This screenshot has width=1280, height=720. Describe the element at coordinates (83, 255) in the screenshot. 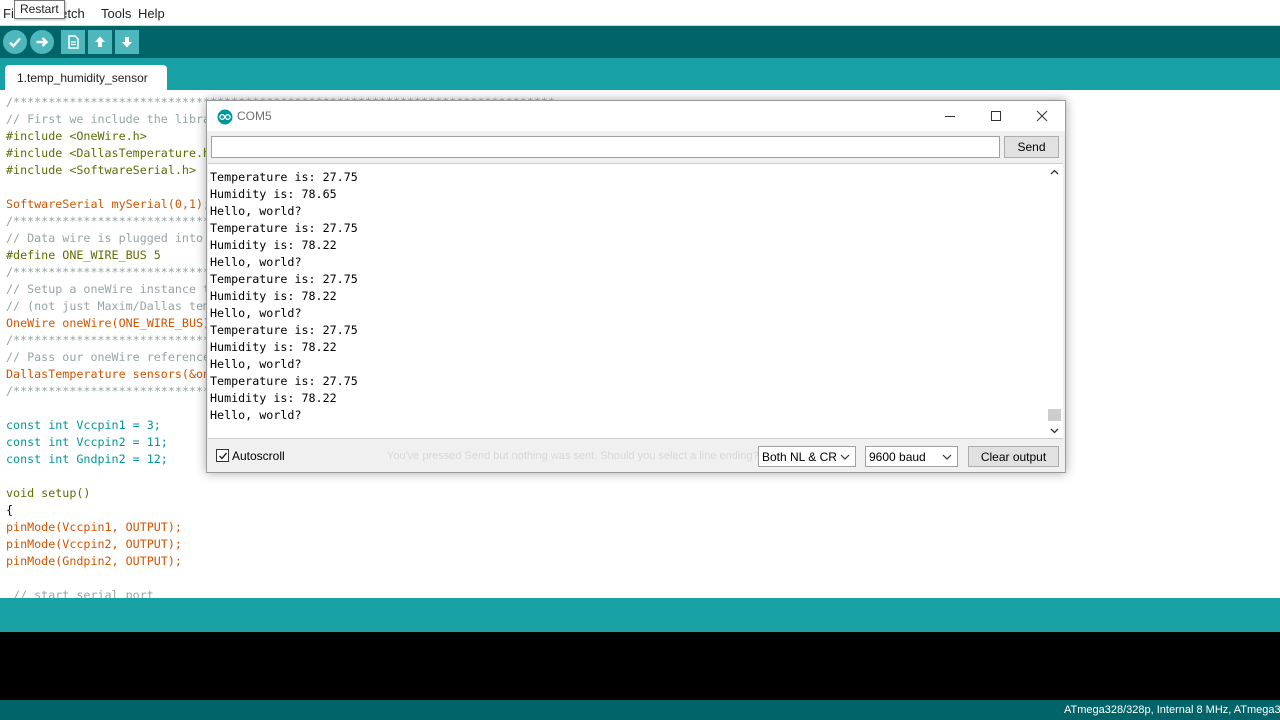

I see `code-line: #define ONE_WIRE_BUS 5` at that location.